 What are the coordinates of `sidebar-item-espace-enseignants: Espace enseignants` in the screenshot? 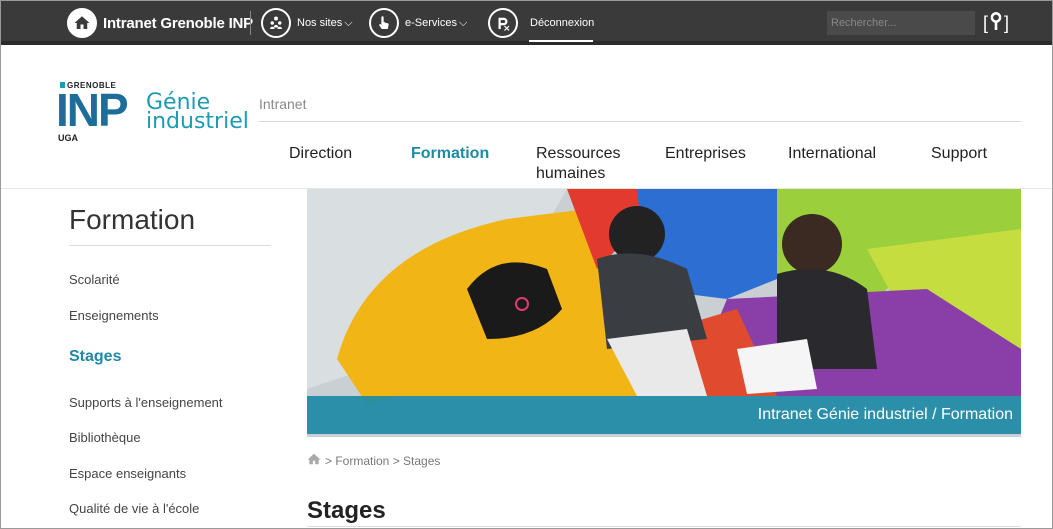 It's located at (127, 473).